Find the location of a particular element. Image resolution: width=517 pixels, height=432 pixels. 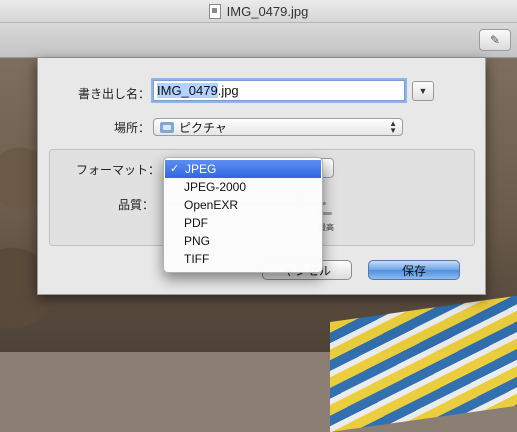

menu-item-jpeg: ✓ JPEG is located at coordinates (243, 169).